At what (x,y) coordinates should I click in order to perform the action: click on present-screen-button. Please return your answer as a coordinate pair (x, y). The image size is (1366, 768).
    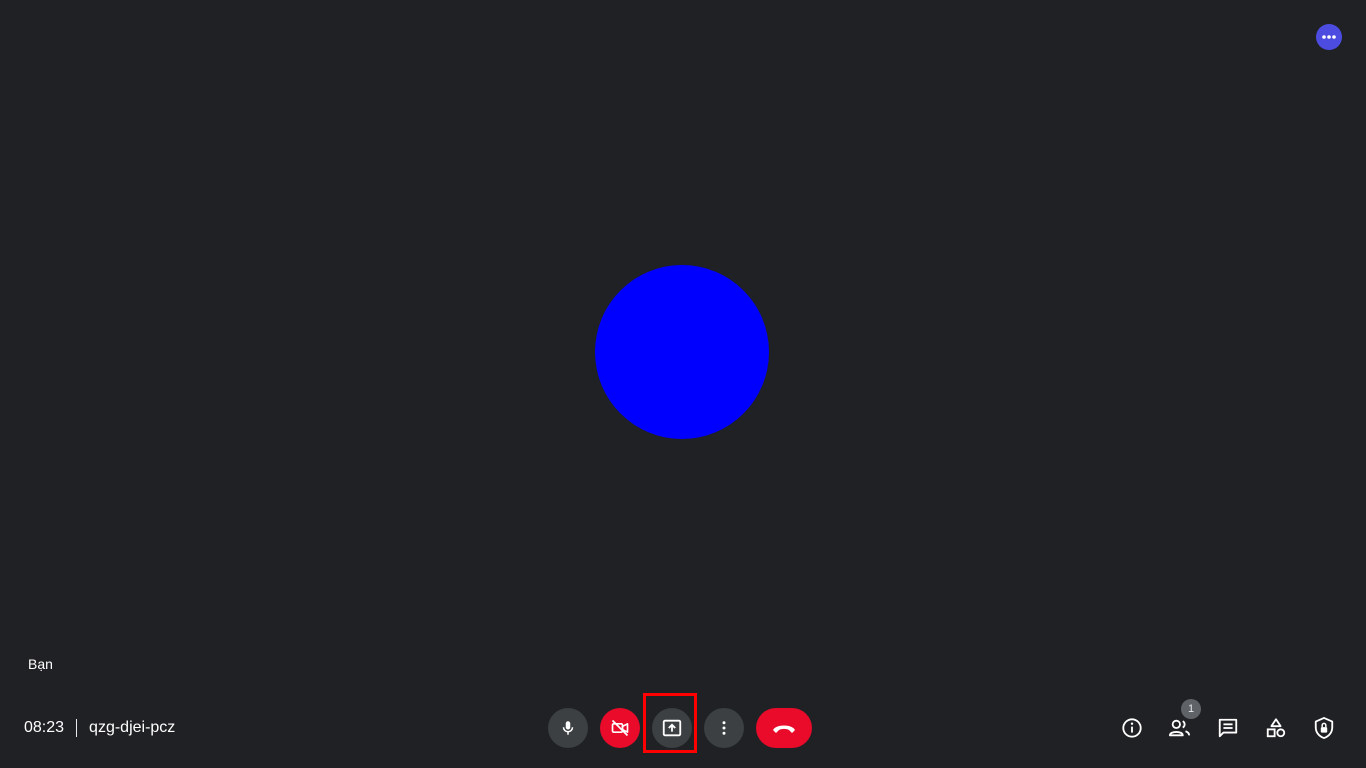
    Looking at the image, I should click on (672, 728).